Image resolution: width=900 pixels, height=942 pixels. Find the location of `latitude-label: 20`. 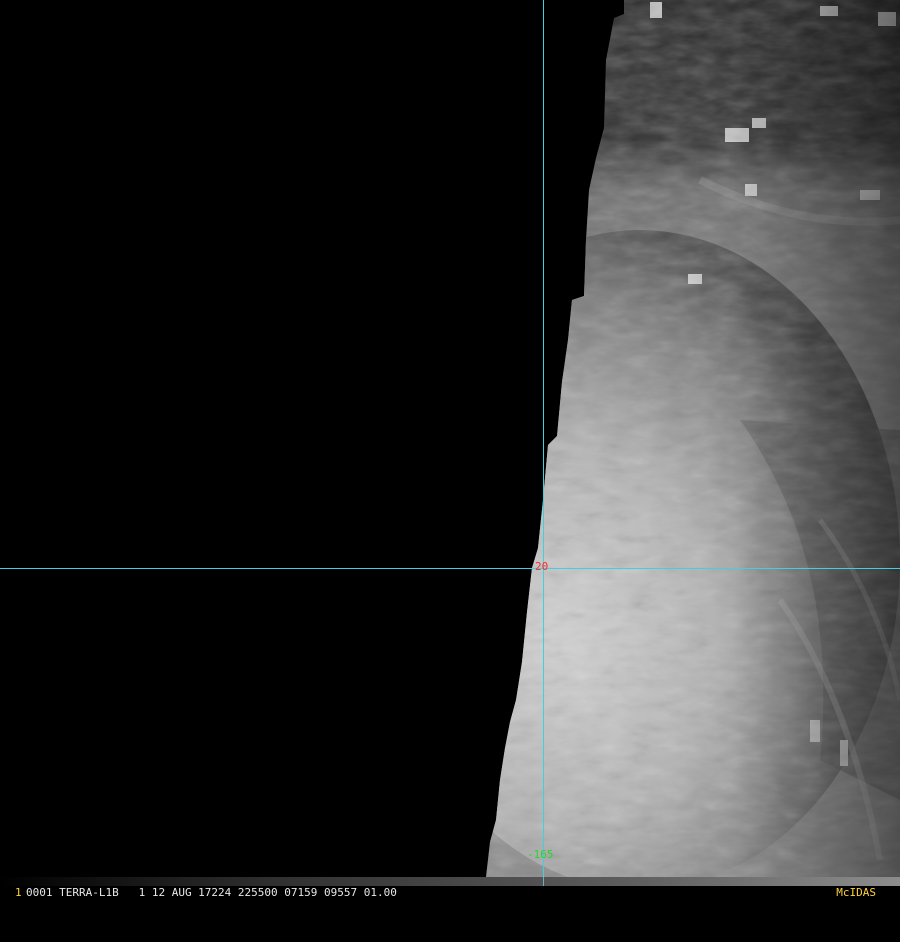

latitude-label: 20 is located at coordinates (542, 566).